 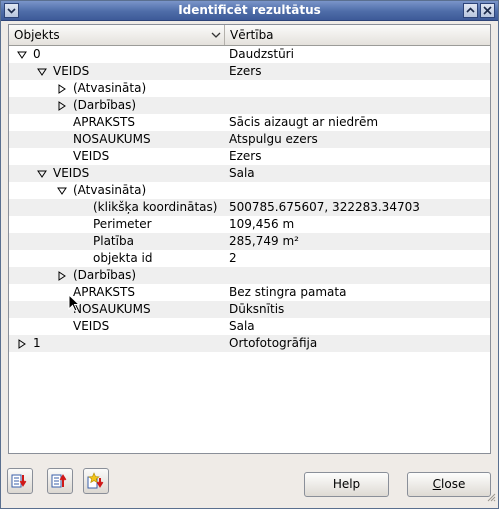 I want to click on column-header-object-label: Objekts, so click(x=37, y=35).